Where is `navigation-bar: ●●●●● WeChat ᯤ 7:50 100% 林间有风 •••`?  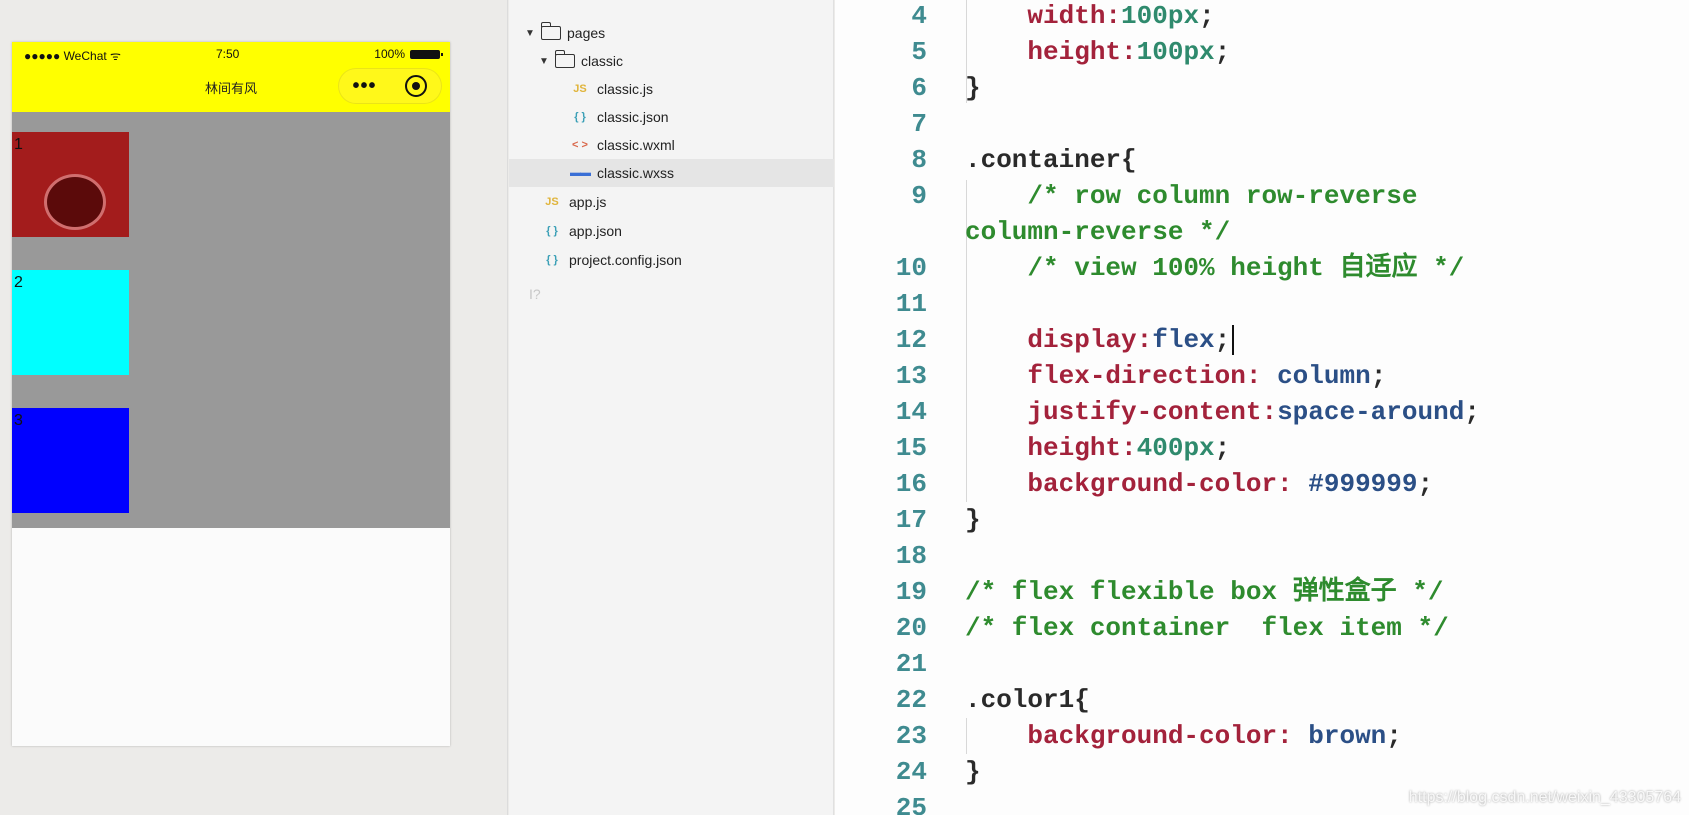 navigation-bar: ●●●●● WeChat ᯤ 7:50 100% 林间有风 ••• is located at coordinates (231, 77).